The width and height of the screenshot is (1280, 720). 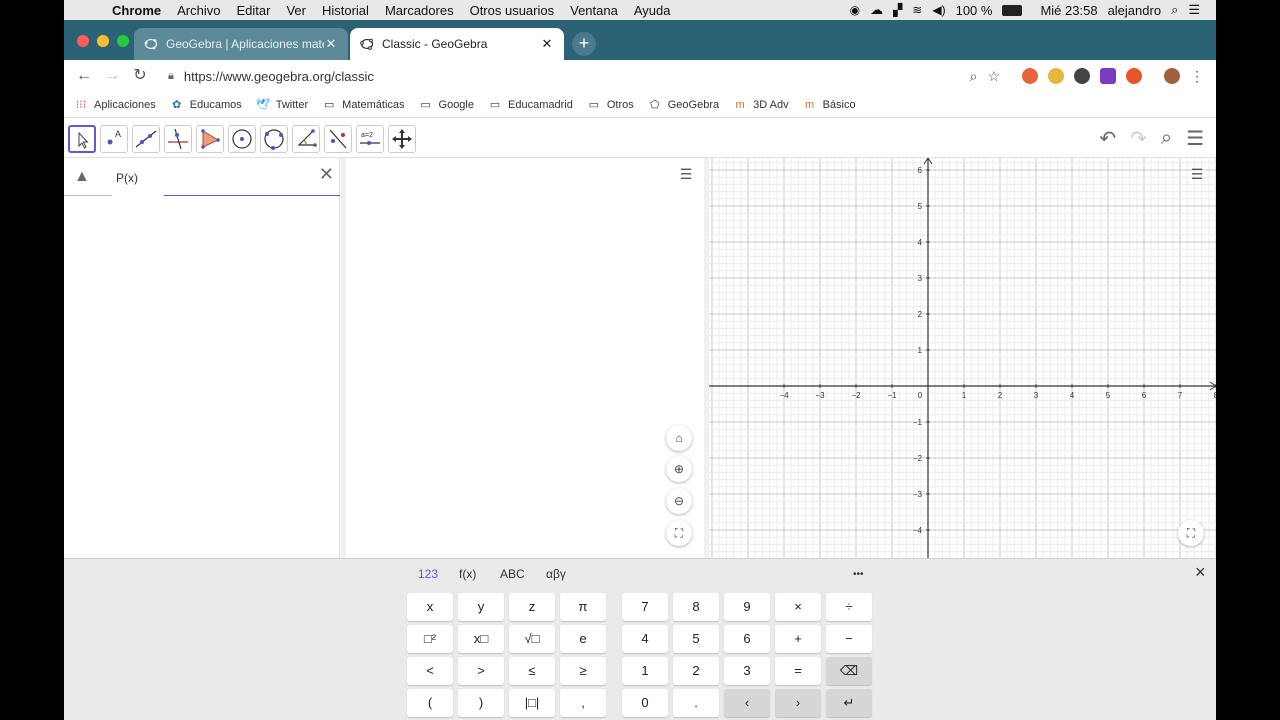 I want to click on new-tab-button: +, so click(x=584, y=44).